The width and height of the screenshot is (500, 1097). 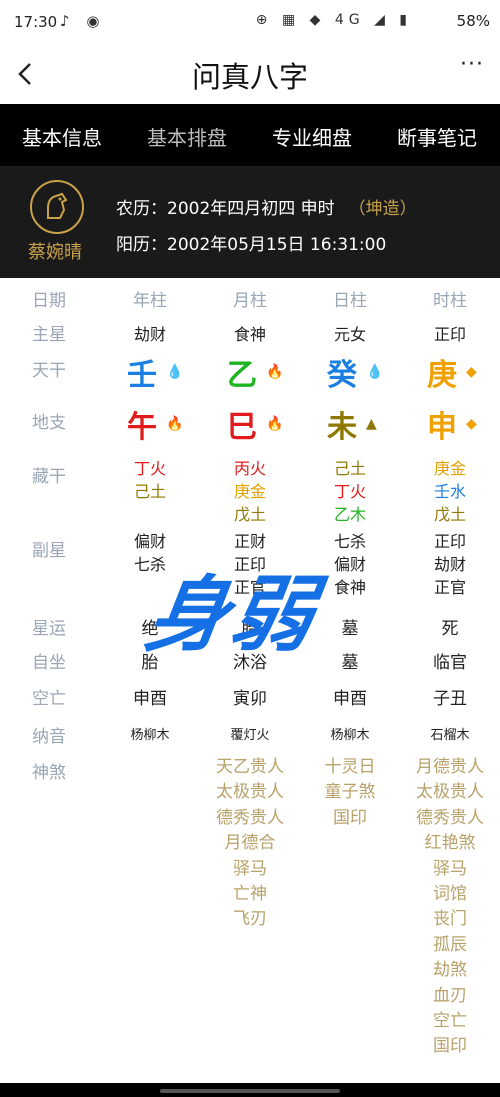 I want to click on xingyun-hour: 死, so click(x=450, y=629).